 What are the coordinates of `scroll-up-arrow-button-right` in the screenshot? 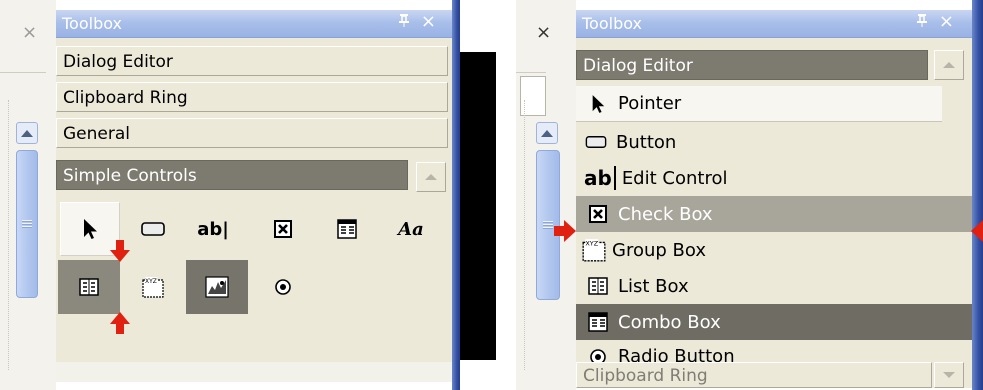 It's located at (949, 65).